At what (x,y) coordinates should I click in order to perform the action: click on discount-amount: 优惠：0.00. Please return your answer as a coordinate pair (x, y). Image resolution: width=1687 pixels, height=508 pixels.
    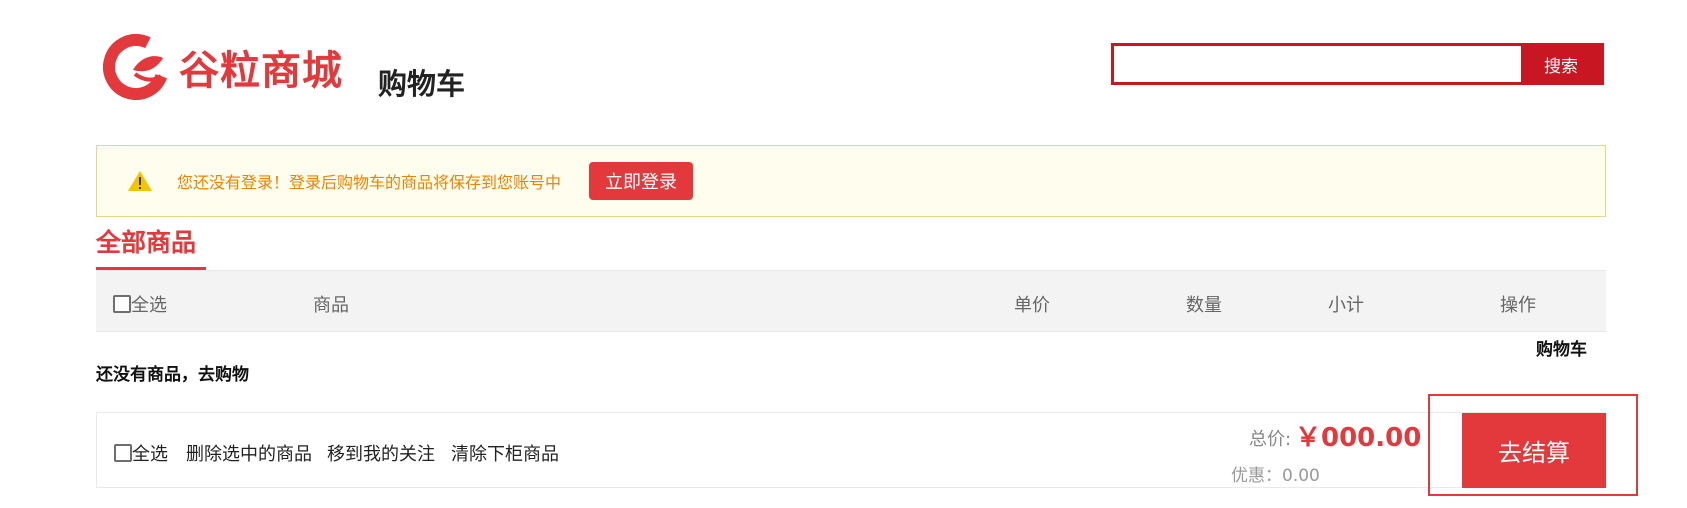
    Looking at the image, I should click on (1275, 476).